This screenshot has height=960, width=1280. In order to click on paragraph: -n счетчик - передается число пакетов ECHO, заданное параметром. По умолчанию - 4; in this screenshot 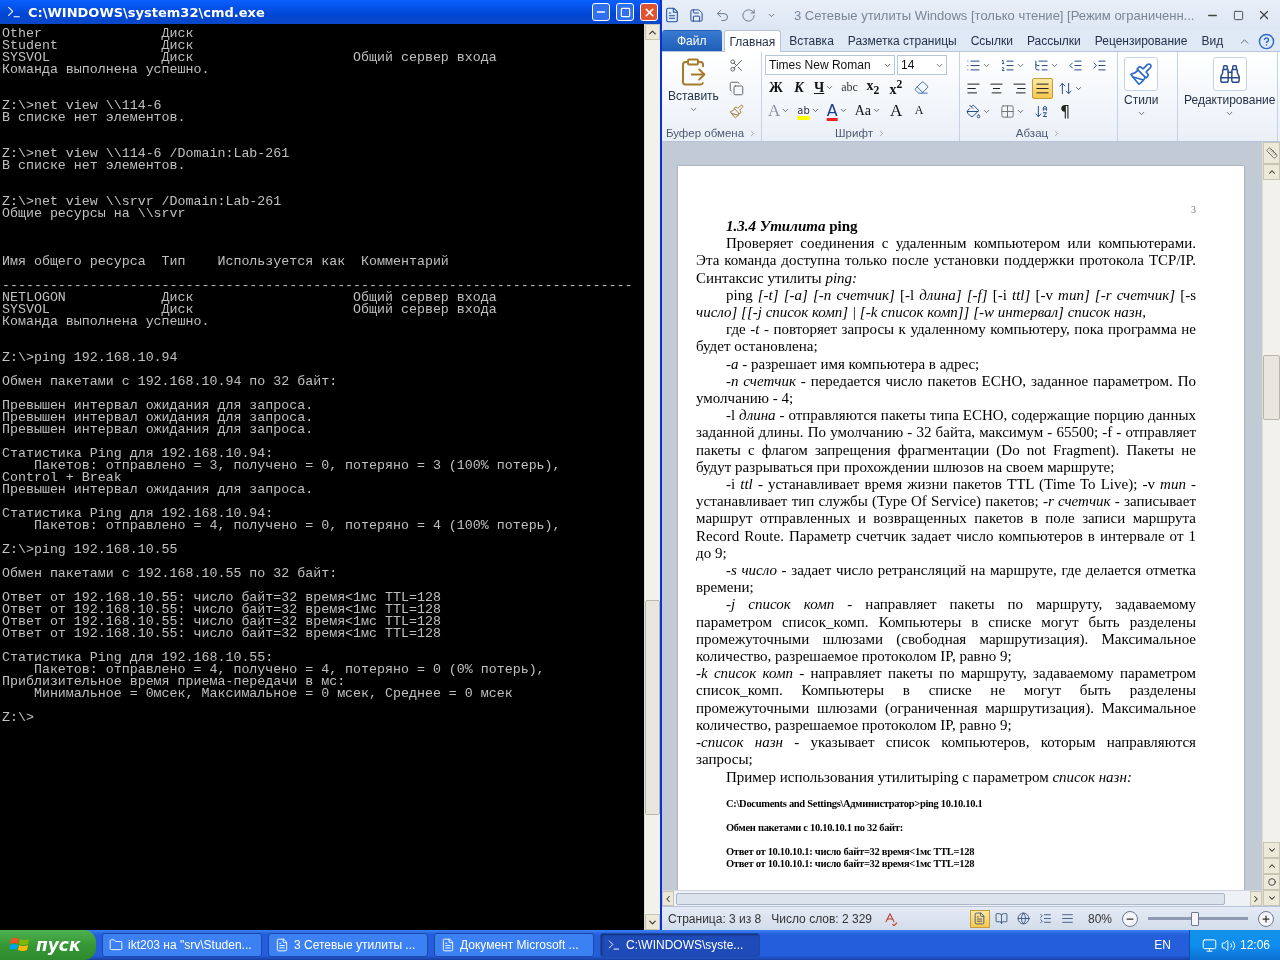, I will do `click(946, 390)`.